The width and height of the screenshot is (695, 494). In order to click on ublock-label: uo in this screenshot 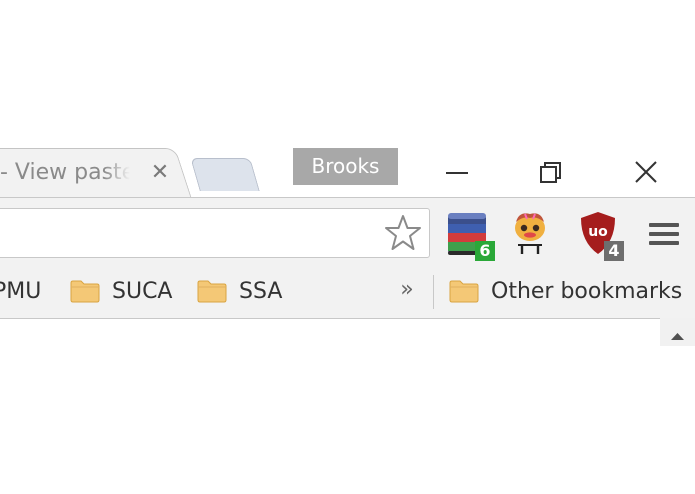, I will do `click(598, 232)`.